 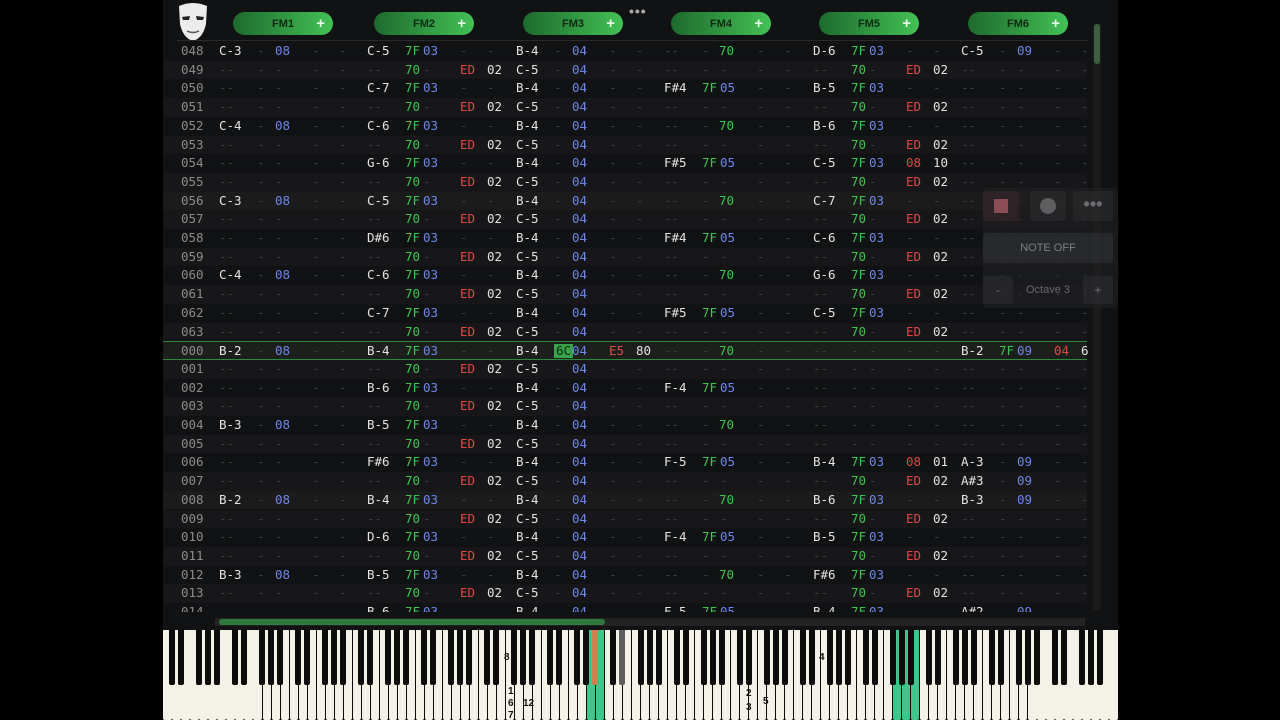 What do you see at coordinates (940, 462) in the screenshot?
I see `effect-value-cell: 01` at bounding box center [940, 462].